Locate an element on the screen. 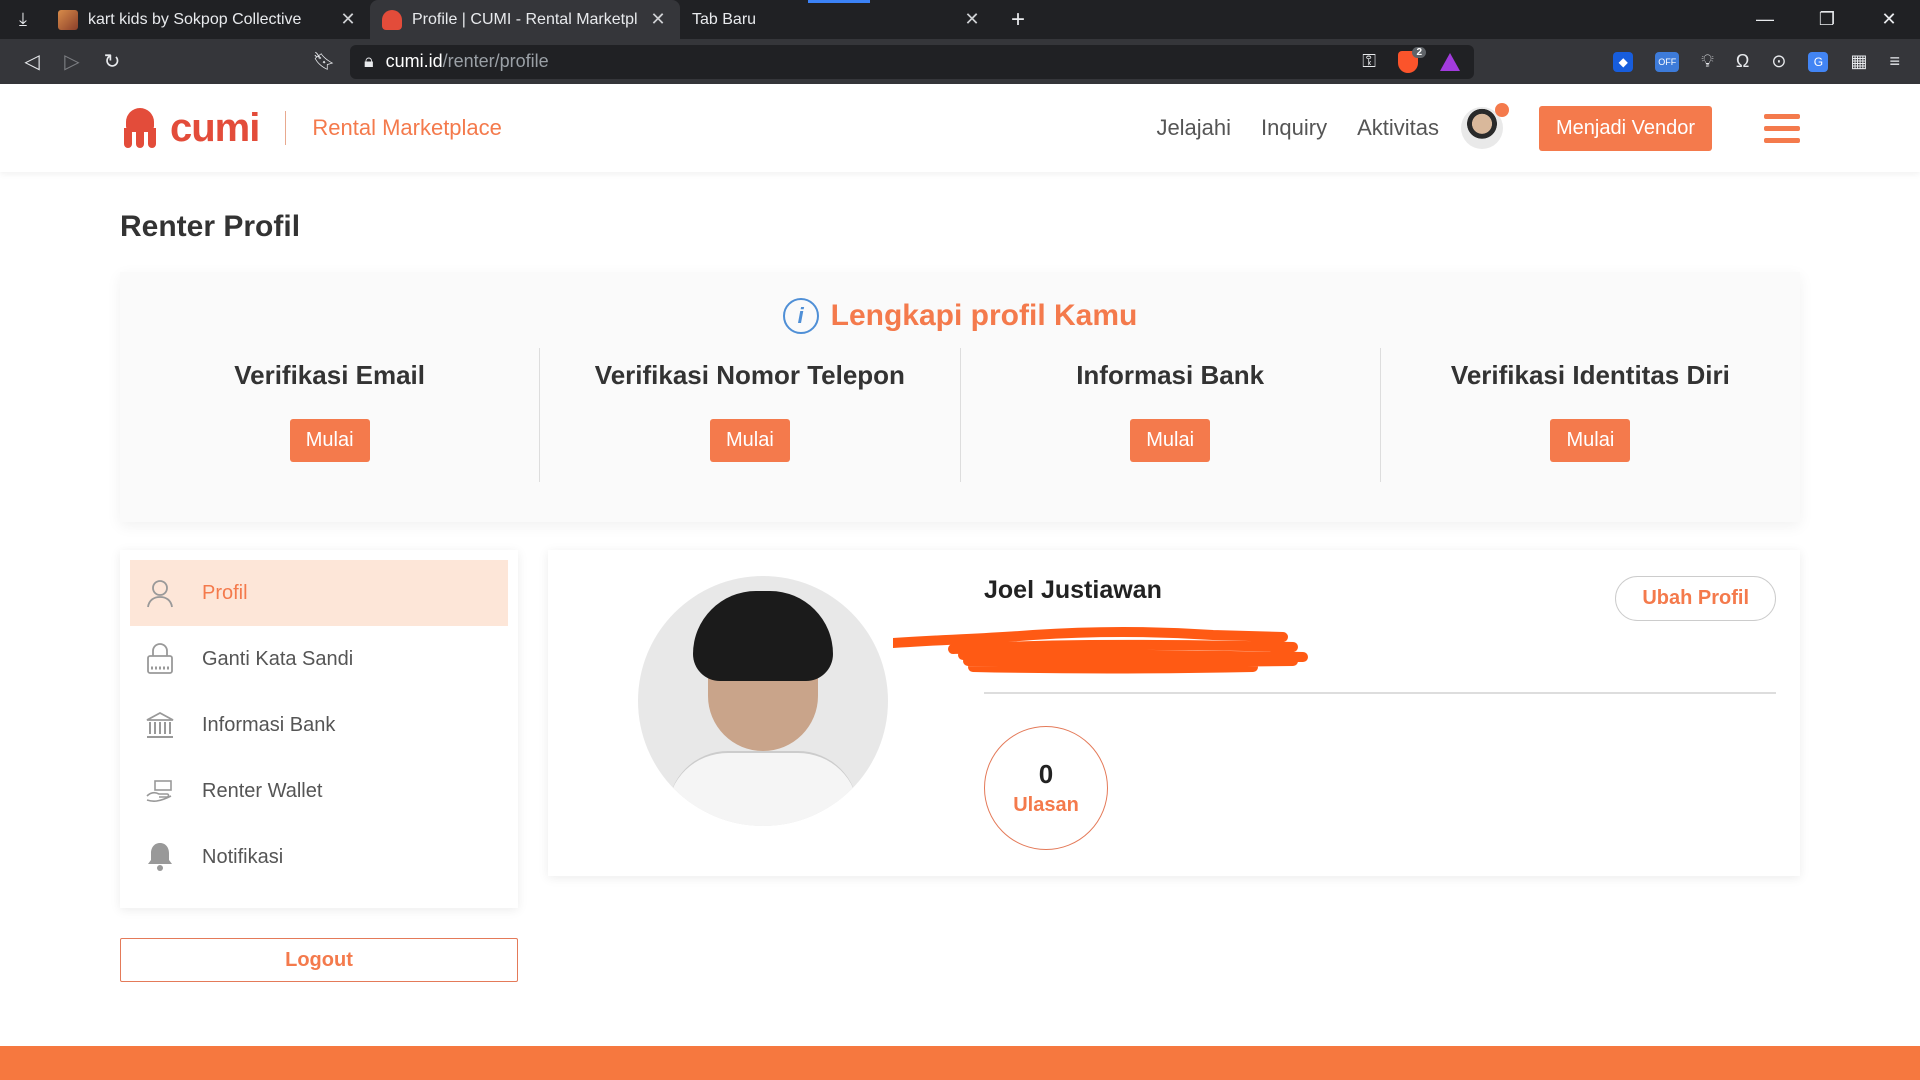  review-label: Ulasan is located at coordinates (1046, 805).